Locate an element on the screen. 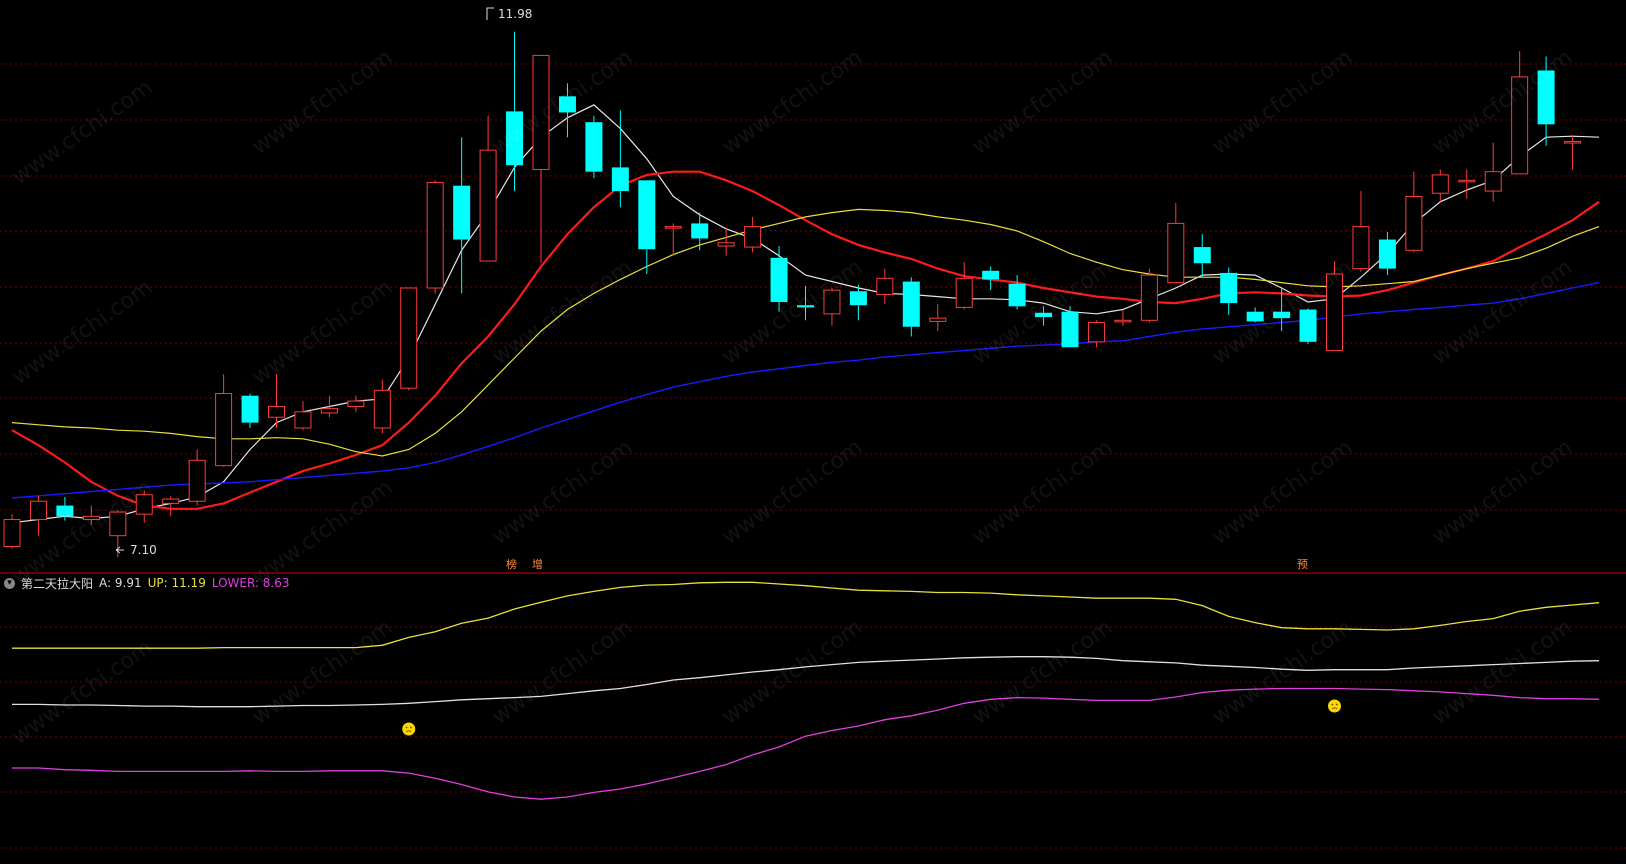  low-label: 7.10 is located at coordinates (143, 550).